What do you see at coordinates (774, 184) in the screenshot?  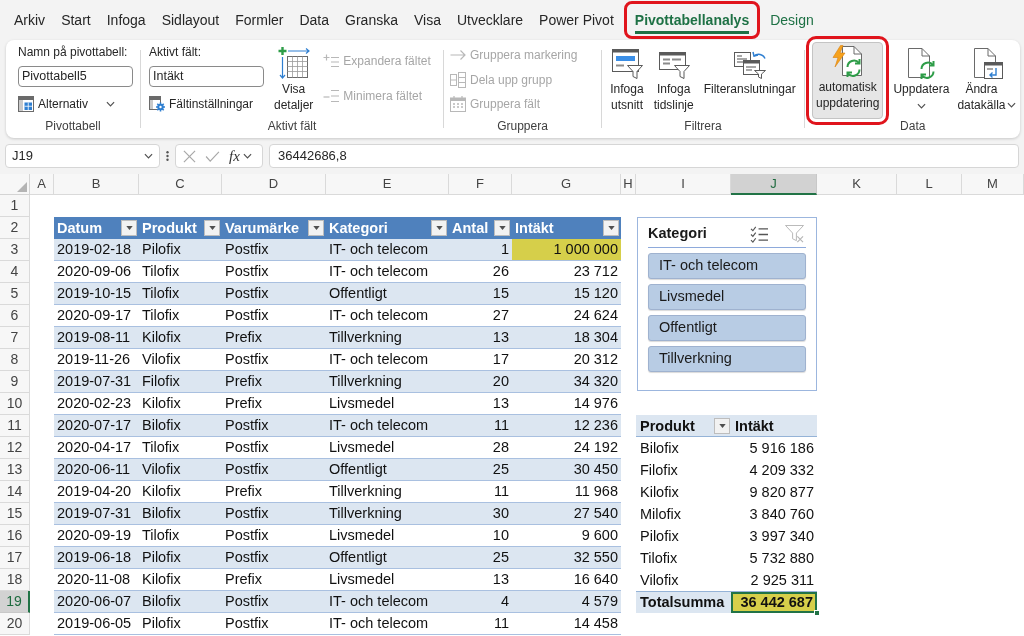 I see `column-header: J` at bounding box center [774, 184].